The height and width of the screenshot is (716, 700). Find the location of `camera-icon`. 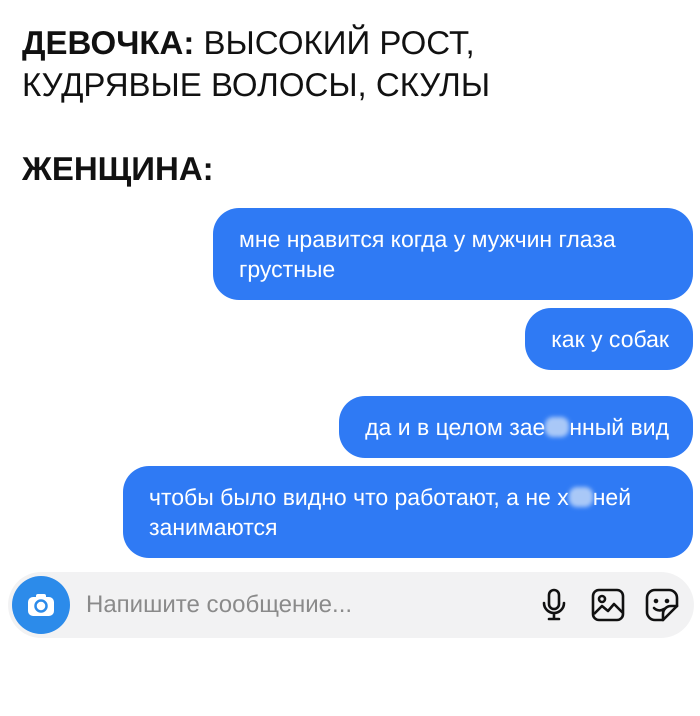

camera-icon is located at coordinates (41, 605).